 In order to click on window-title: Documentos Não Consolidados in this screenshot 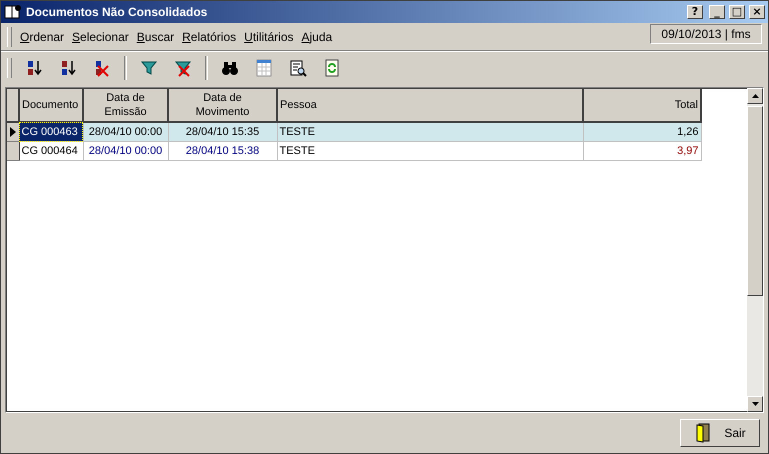, I will do `click(117, 12)`.